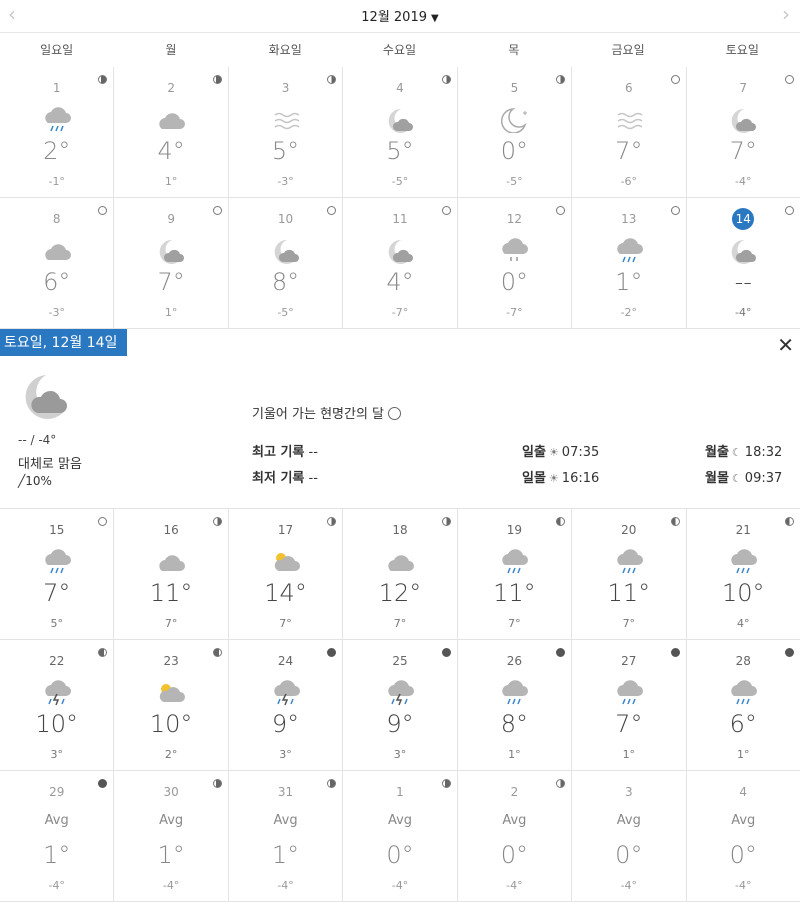 The height and width of the screenshot is (902, 800). I want to click on next-month-button: ›, so click(786, 14).